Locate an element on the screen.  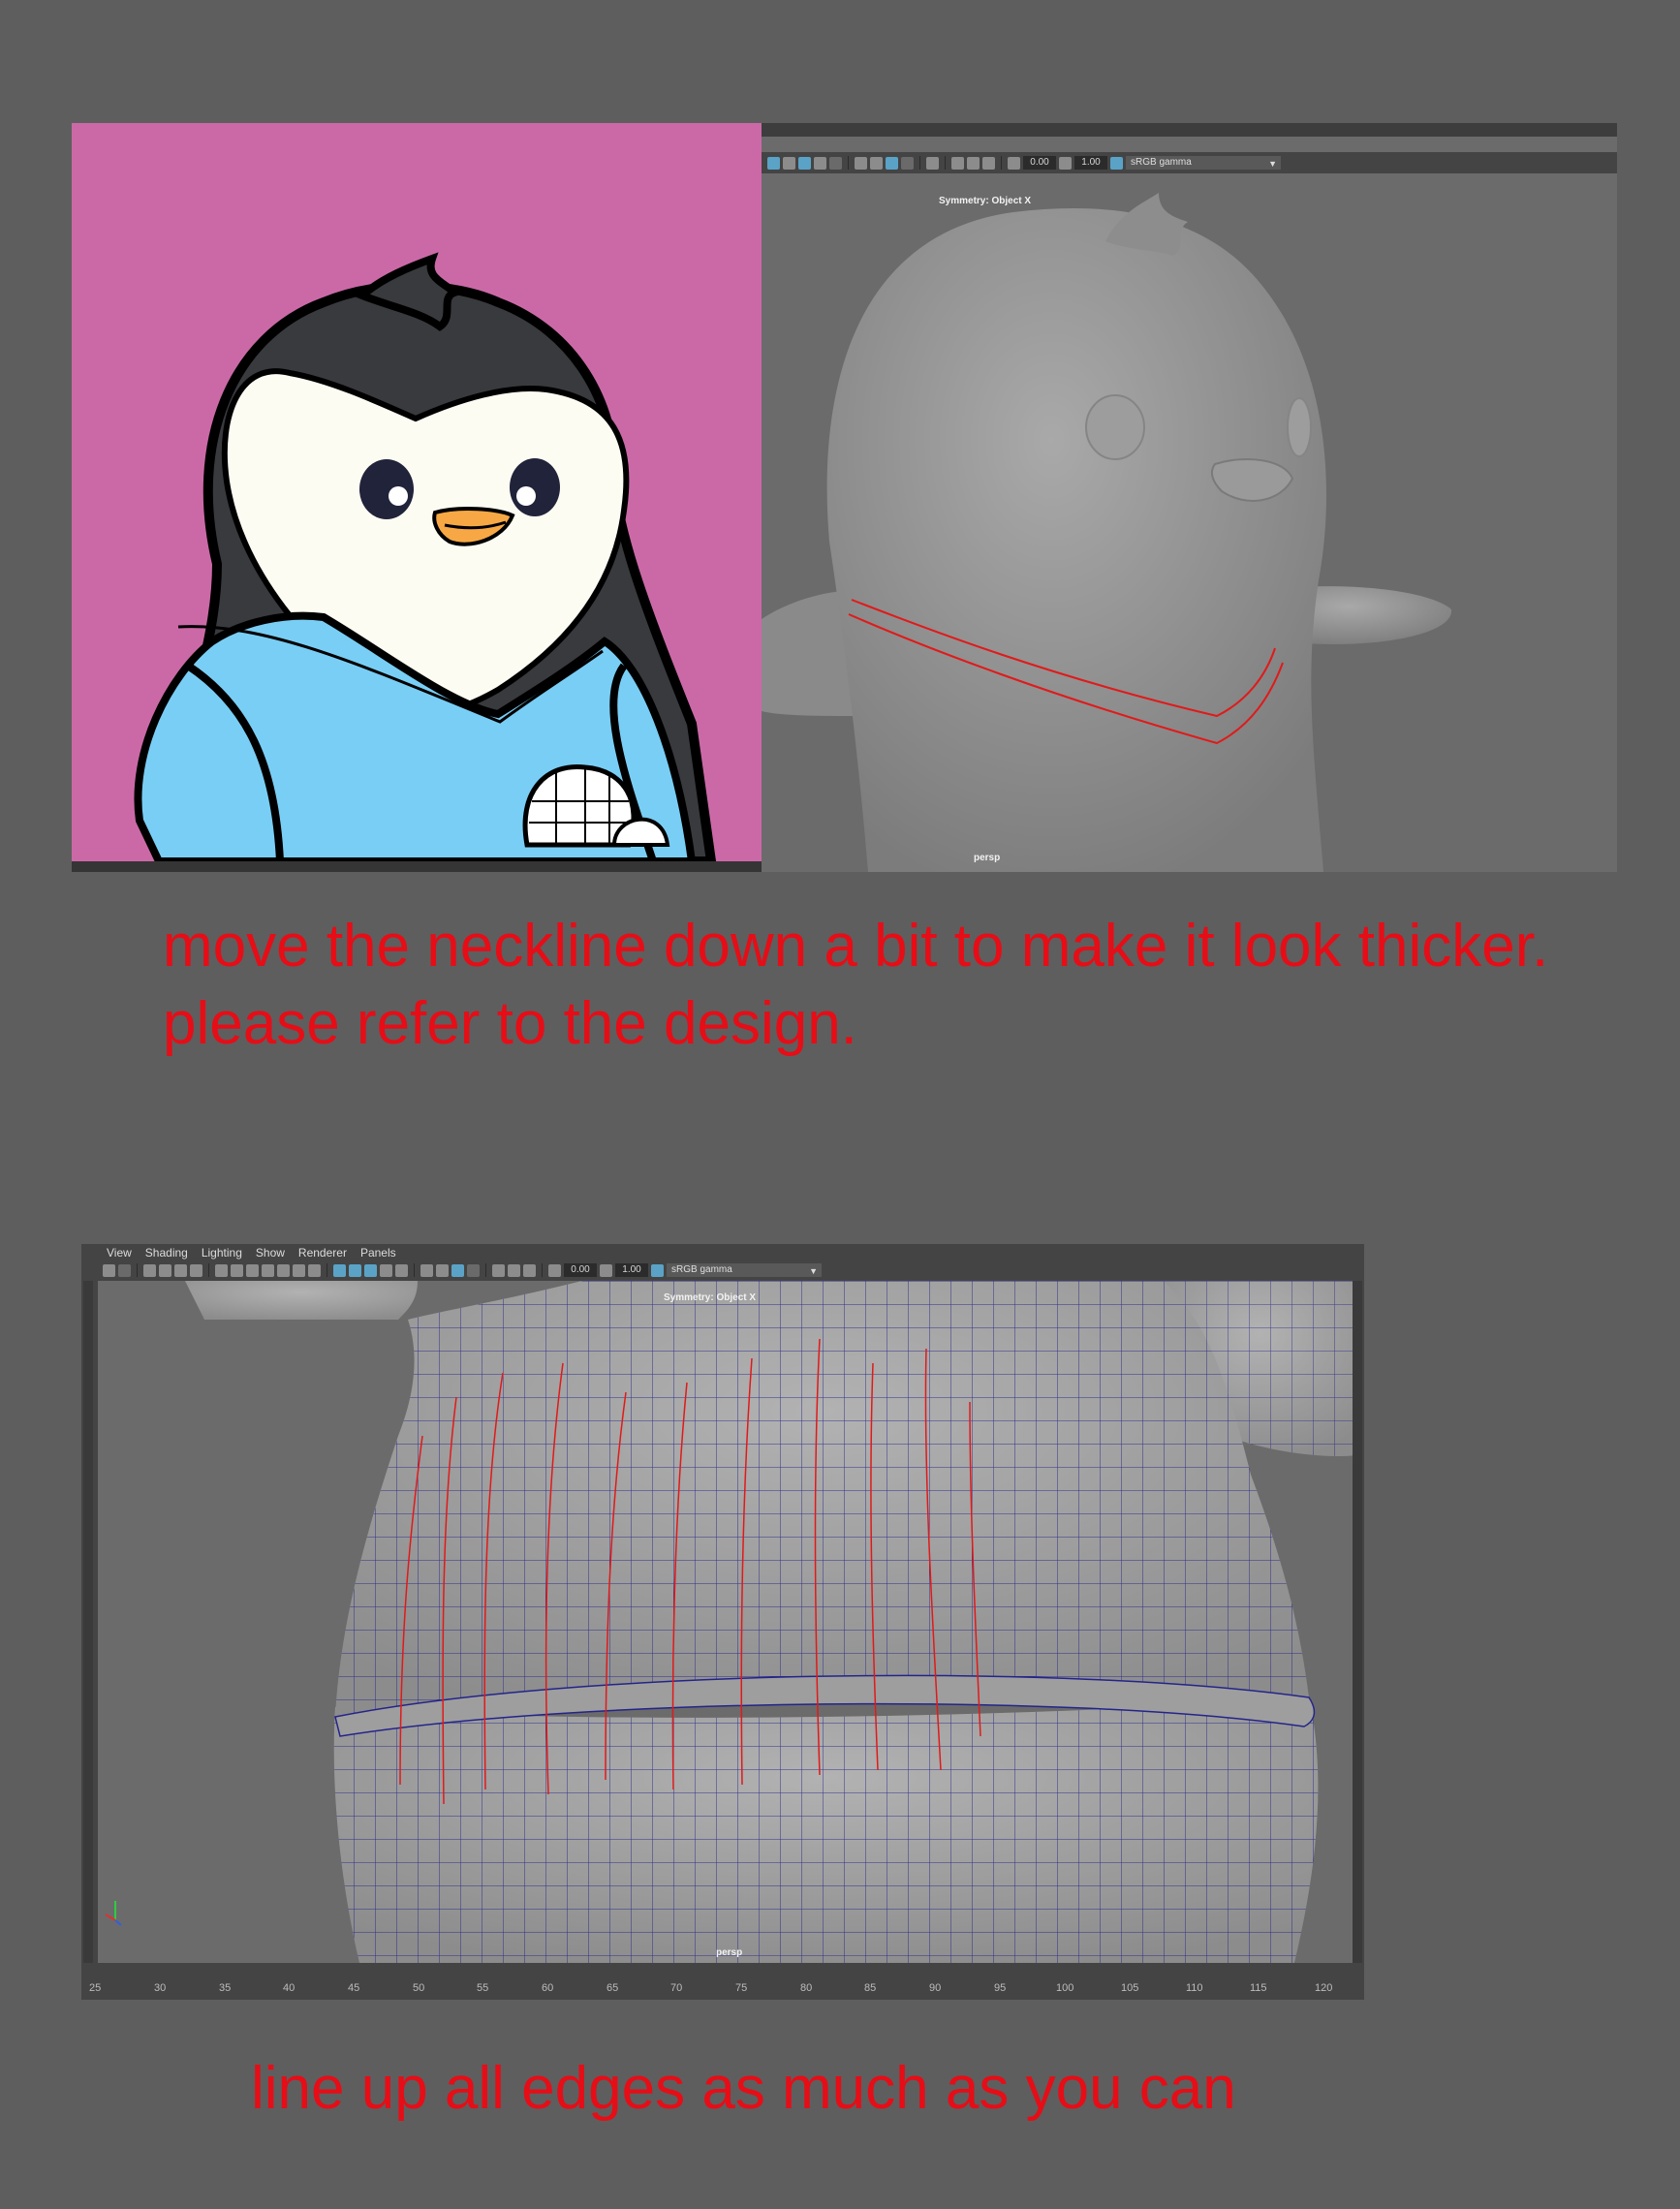
timeline-tick: 50 is located at coordinates (419, 1988).